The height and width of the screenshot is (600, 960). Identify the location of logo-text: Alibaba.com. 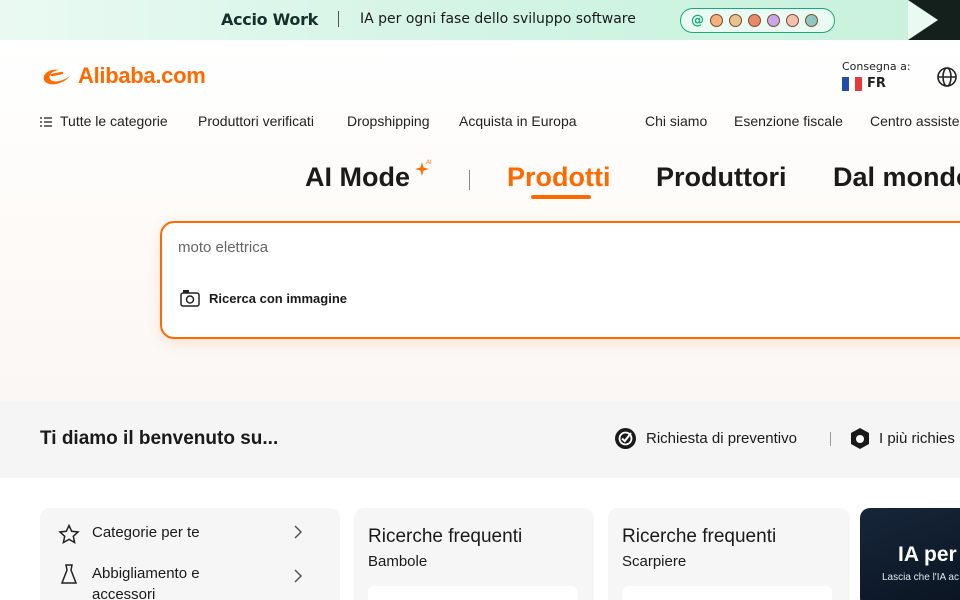
(142, 75).